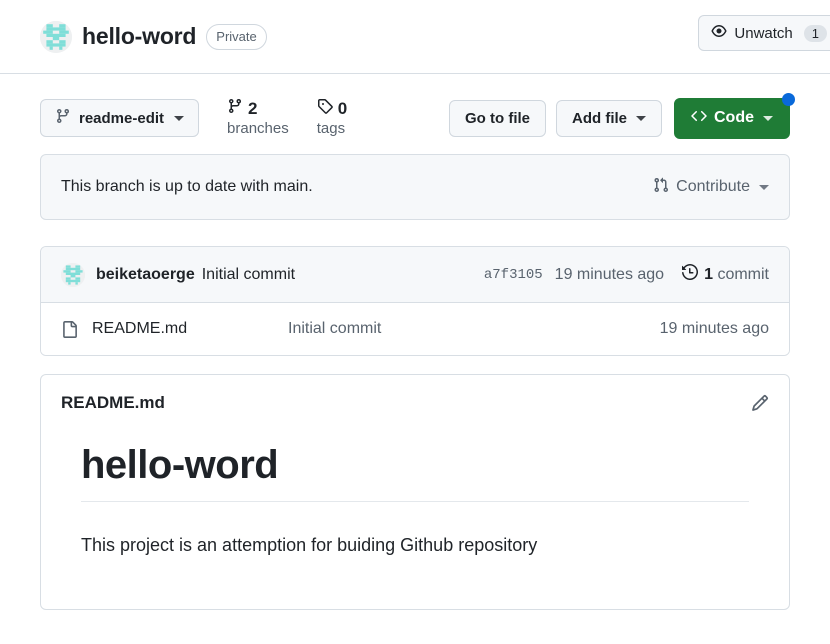 The image size is (830, 644). I want to click on file-icon, so click(69, 329).